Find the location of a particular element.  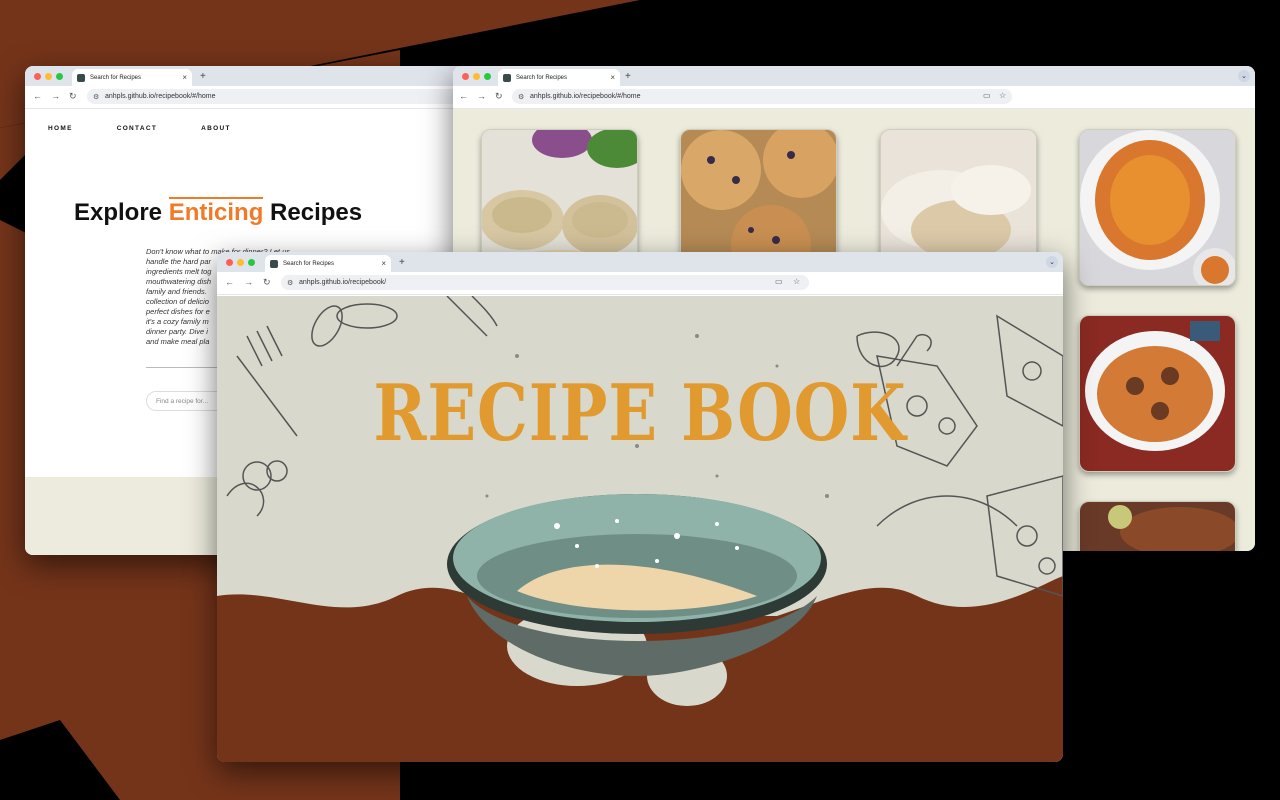

recipe-card-grilled-meat is located at coordinates (1157, 526).